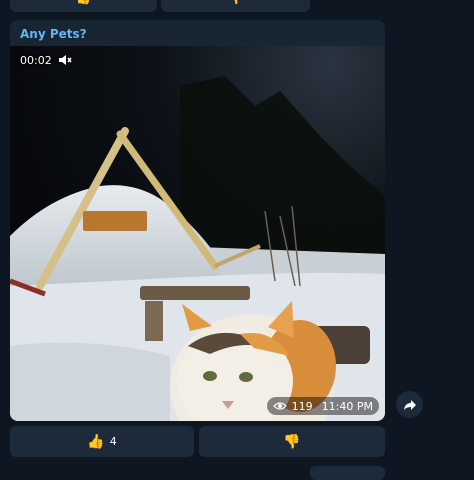 The image size is (474, 480). What do you see at coordinates (302, 406) in the screenshot?
I see `view-count: 119` at bounding box center [302, 406].